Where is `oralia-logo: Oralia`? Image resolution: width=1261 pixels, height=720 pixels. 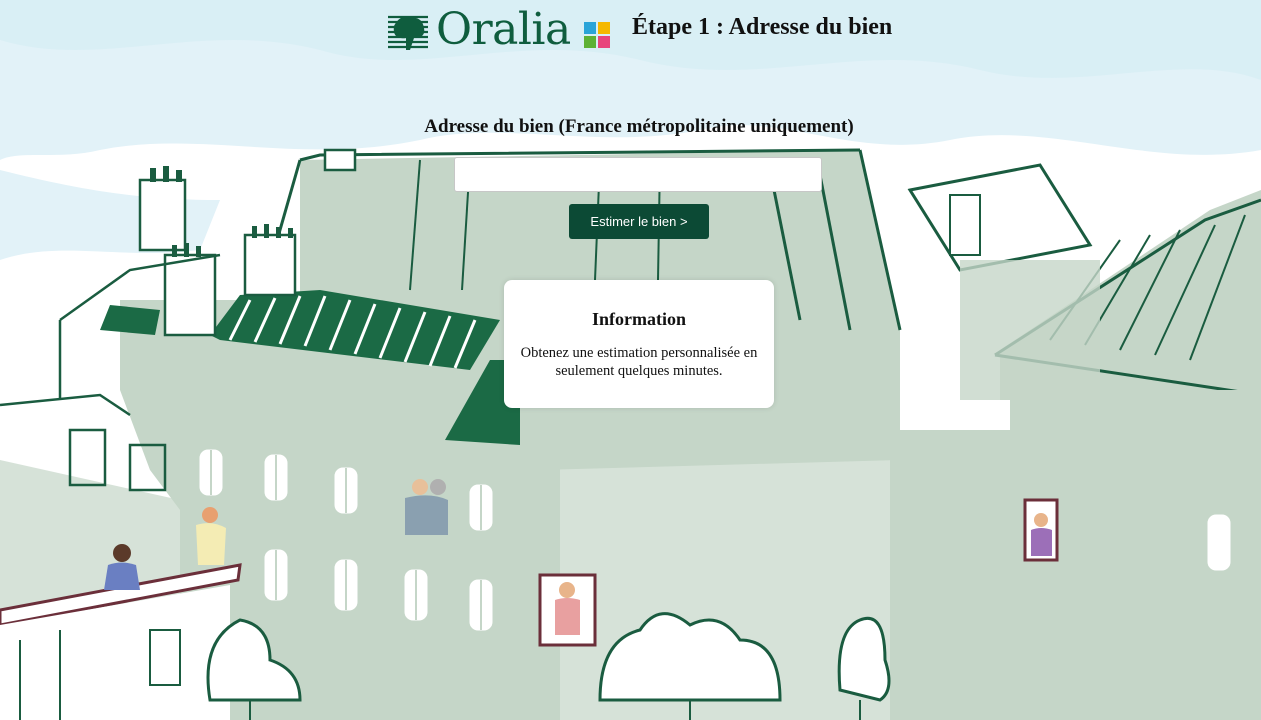
oralia-logo: Oralia is located at coordinates (500, 29).